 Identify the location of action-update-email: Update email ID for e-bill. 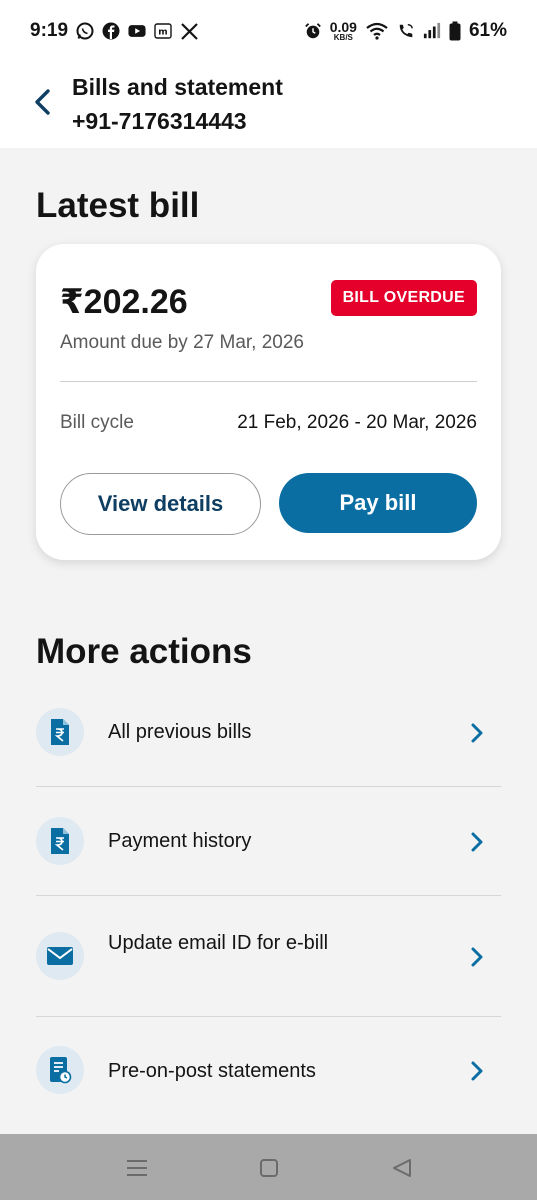
(268, 957).